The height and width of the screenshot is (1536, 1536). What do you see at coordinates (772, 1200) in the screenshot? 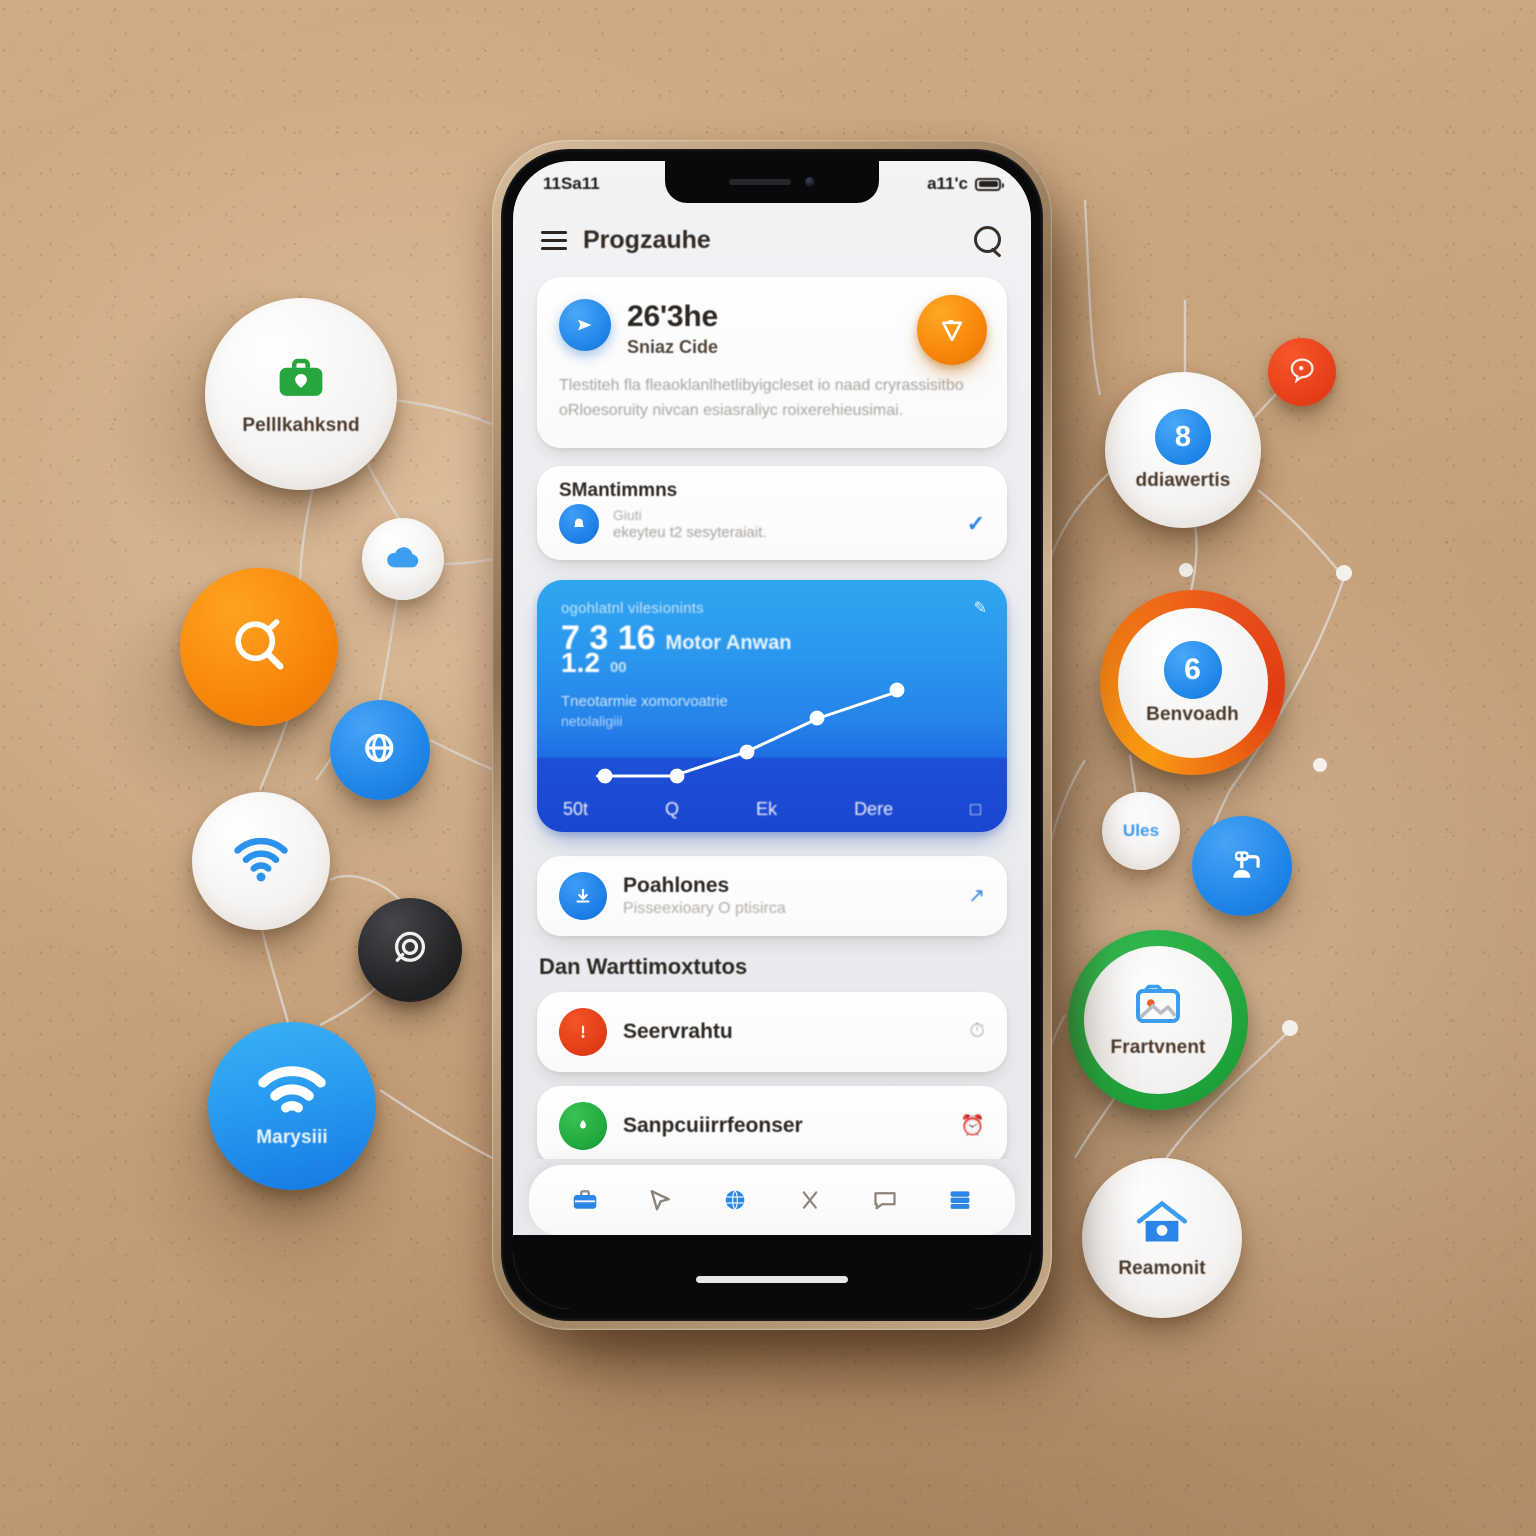
I see `bottom-tab-bar` at bounding box center [772, 1200].